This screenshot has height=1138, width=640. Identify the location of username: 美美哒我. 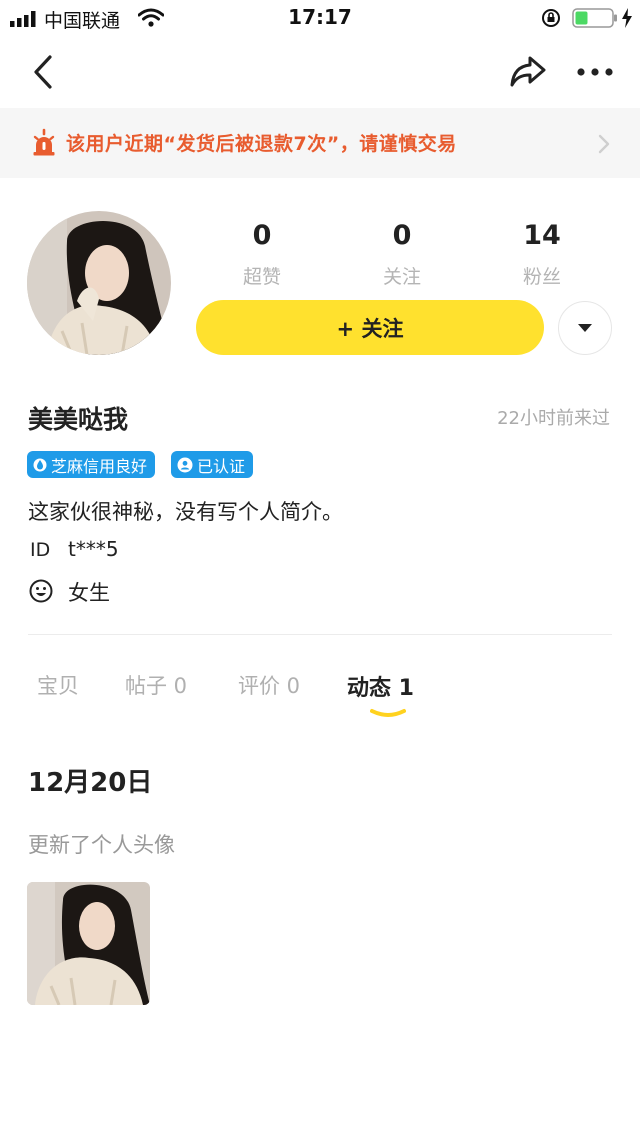
(78, 419).